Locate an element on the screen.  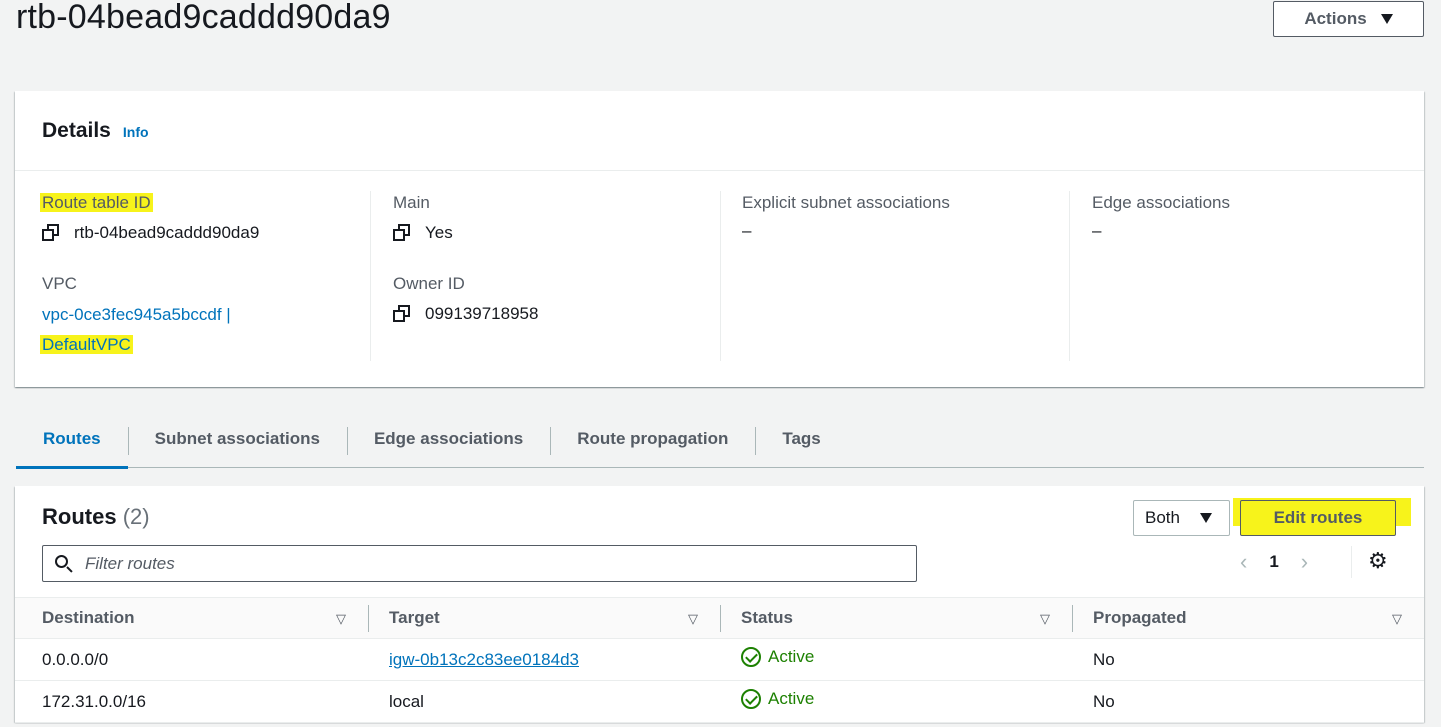
vpc-link: vpc-0ce3fec945a5bccdf | is located at coordinates (206, 315).